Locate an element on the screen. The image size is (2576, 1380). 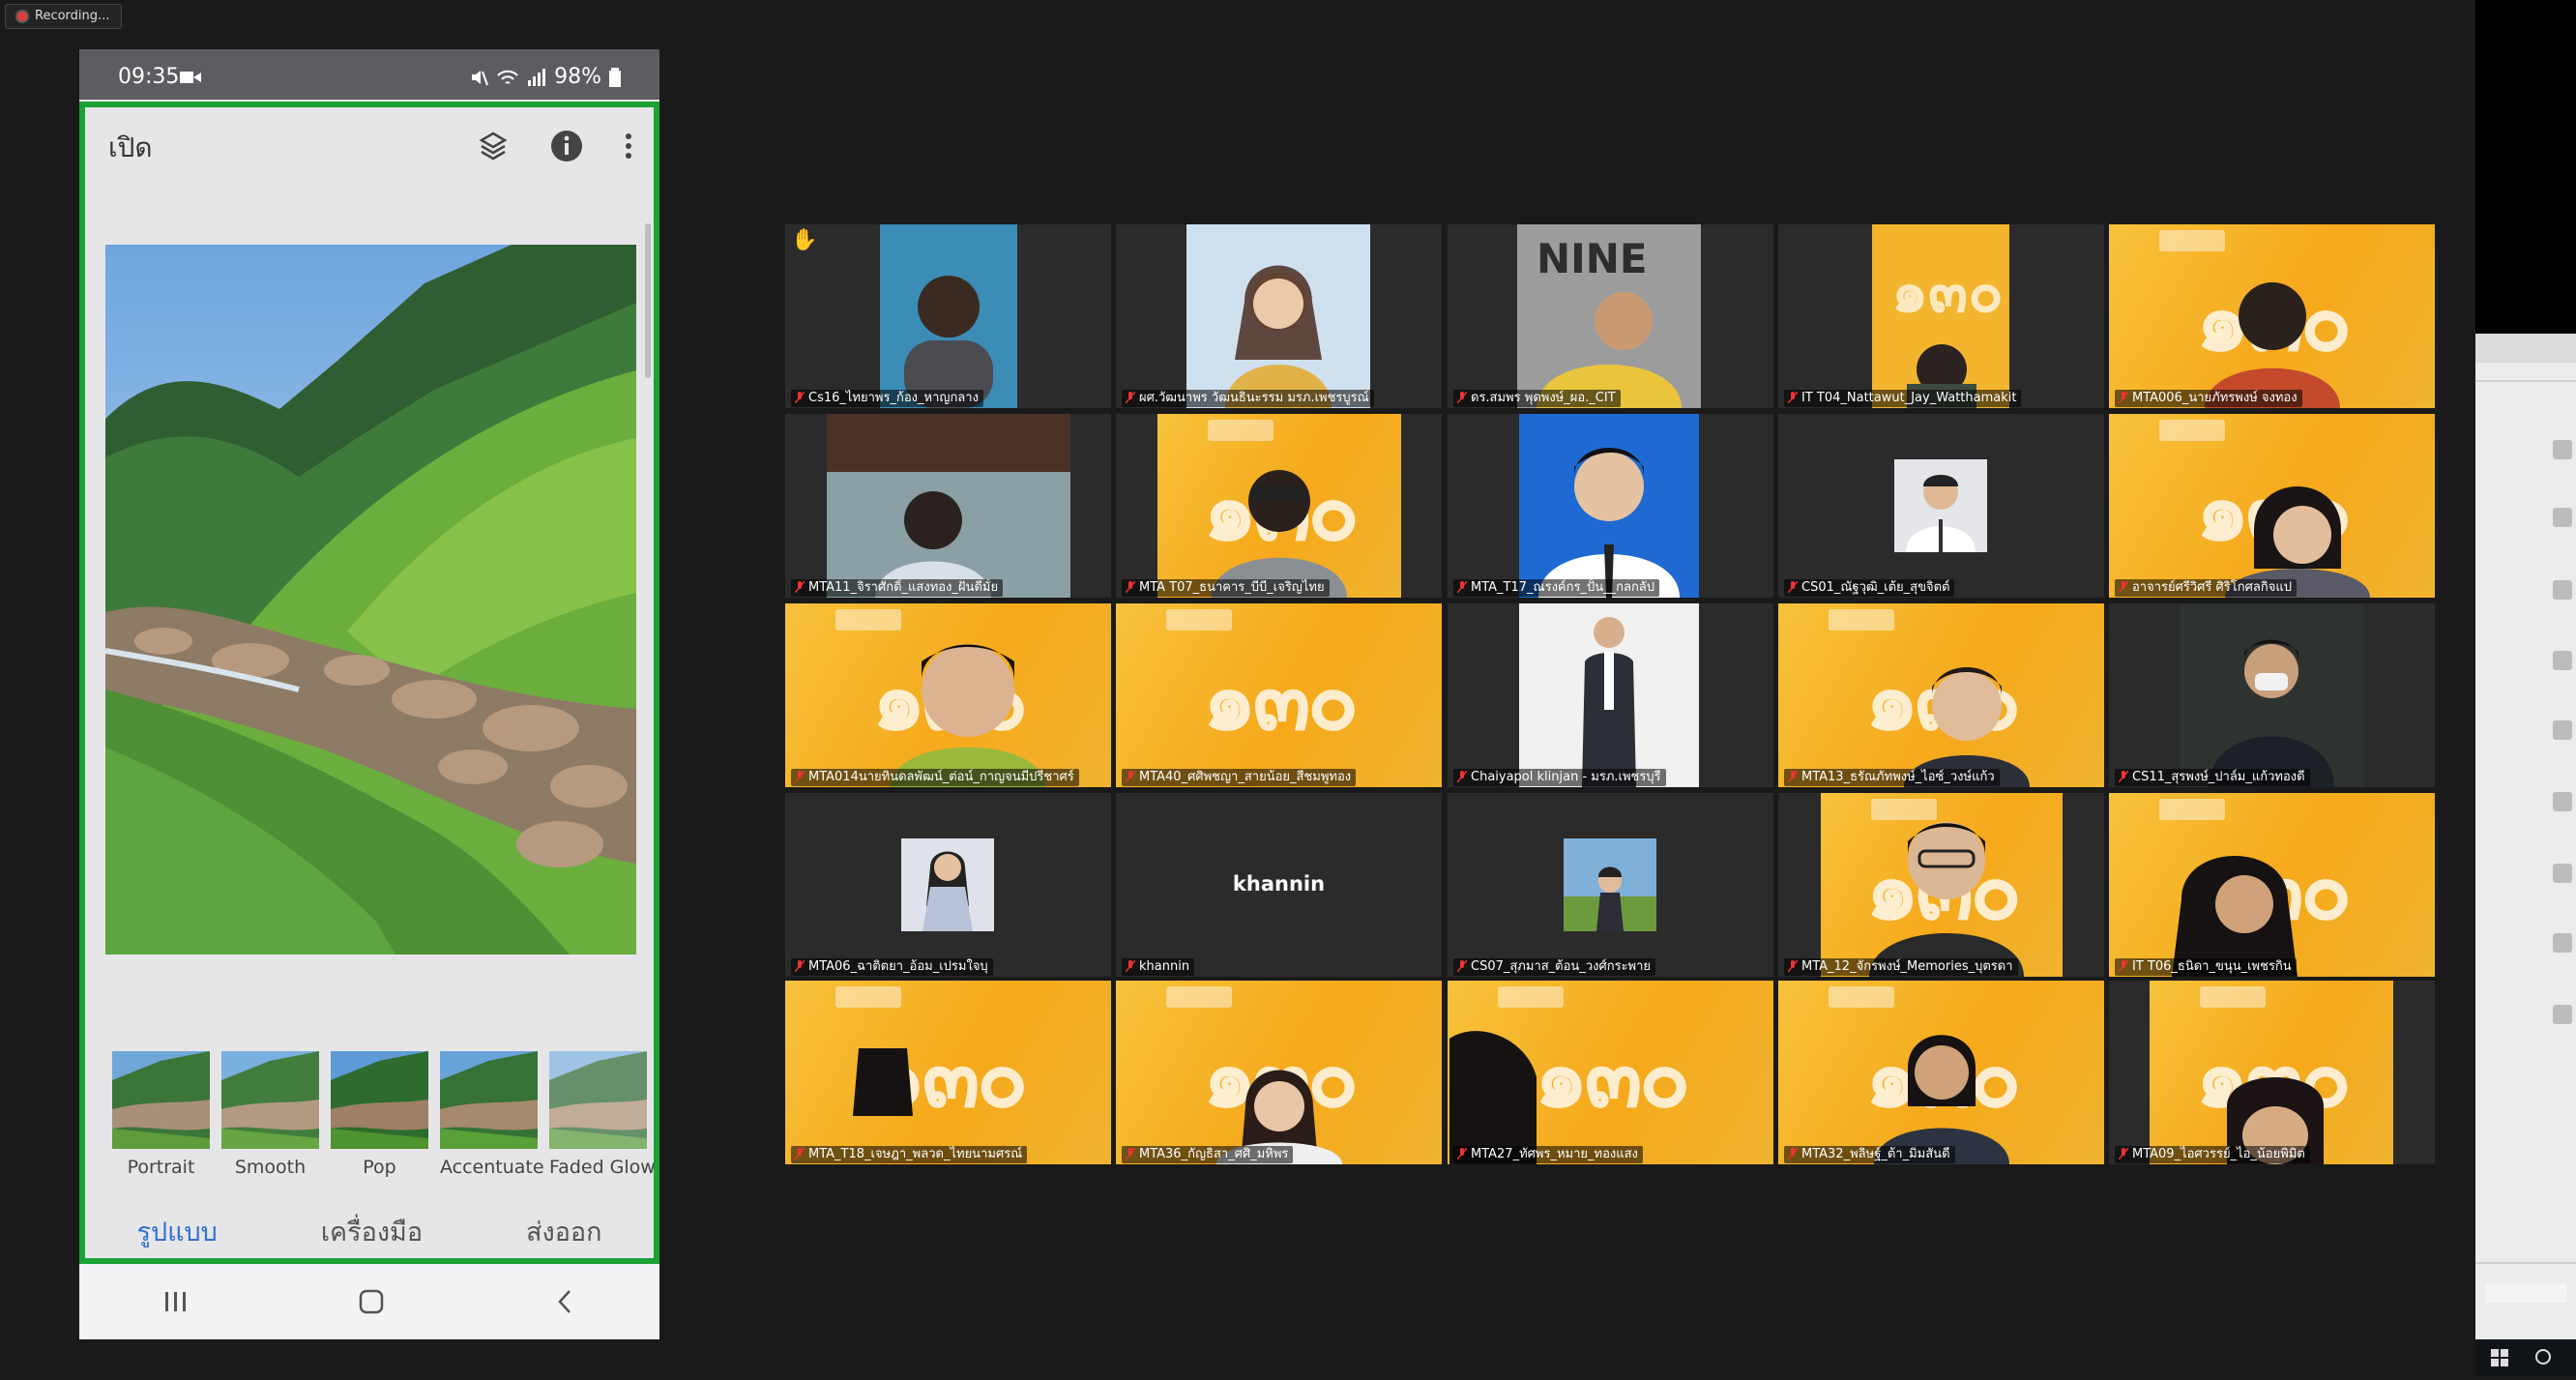
participant-name: MTA32_พลิษฐ์_ต้า_มิ่มสันดี is located at coordinates (1869, 1154).